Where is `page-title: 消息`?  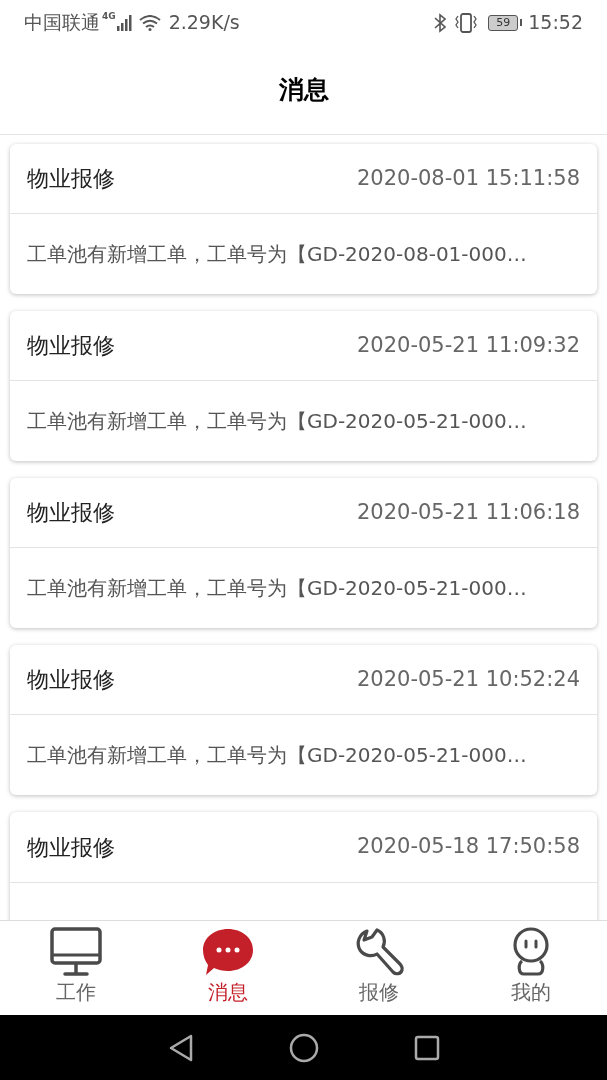 page-title: 消息 is located at coordinates (303, 89).